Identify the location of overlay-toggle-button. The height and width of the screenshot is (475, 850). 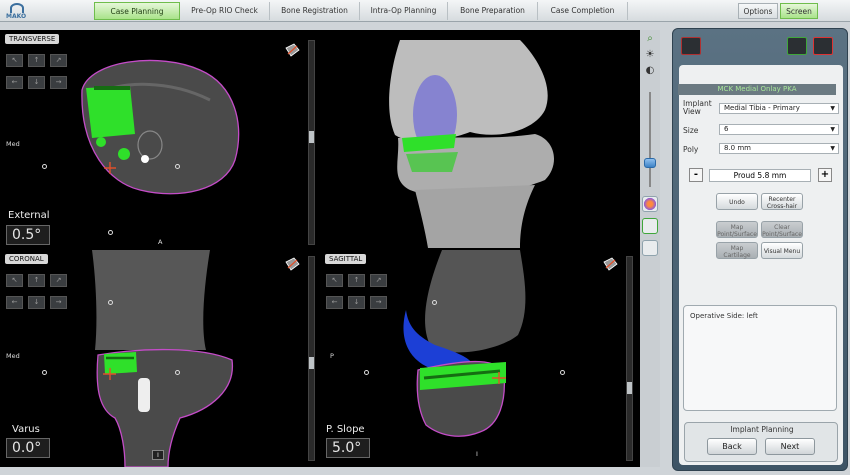
(650, 248).